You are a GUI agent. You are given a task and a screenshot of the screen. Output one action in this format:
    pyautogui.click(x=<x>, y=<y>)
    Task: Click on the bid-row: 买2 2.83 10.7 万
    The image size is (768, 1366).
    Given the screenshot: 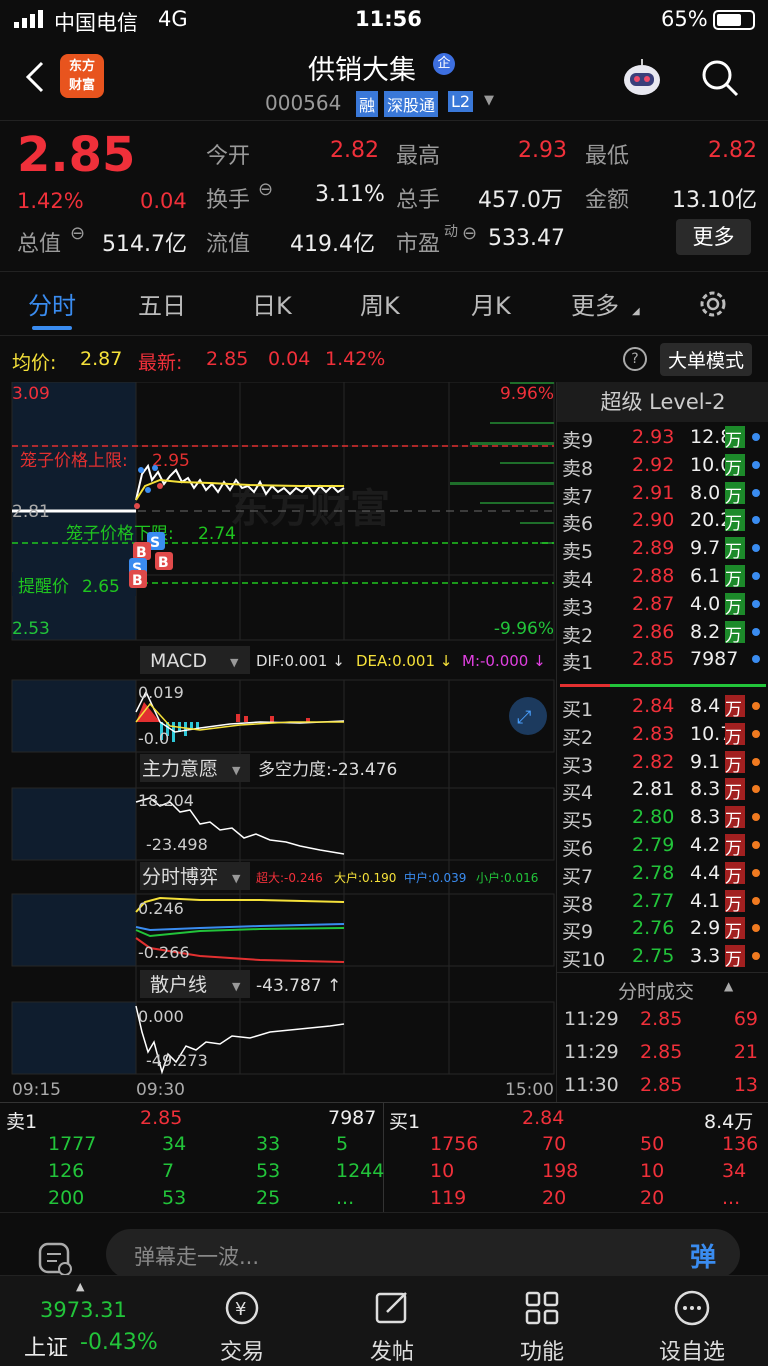 What is the action you would take?
    pyautogui.click(x=665, y=735)
    